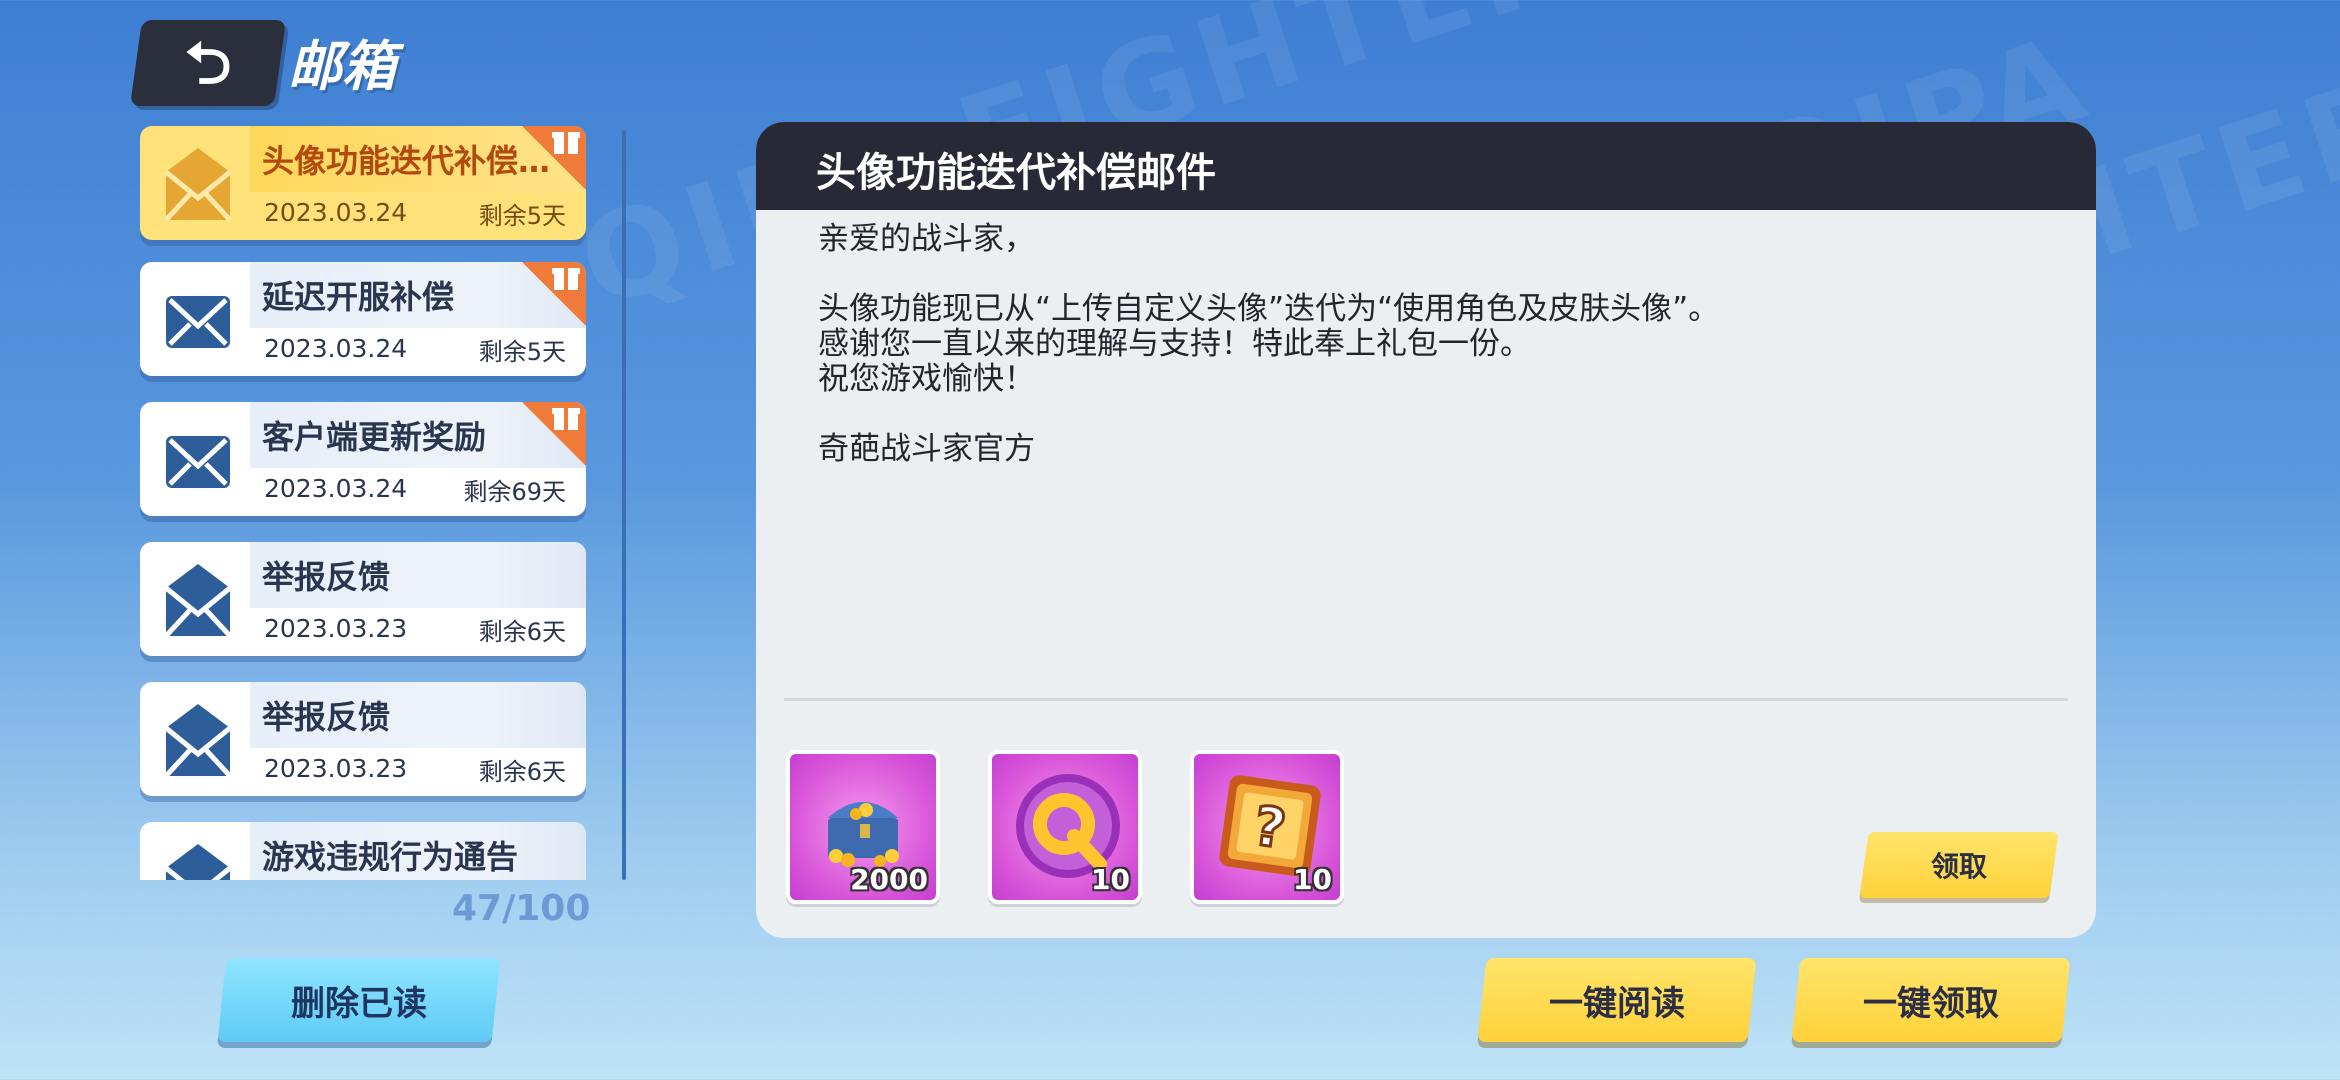  What do you see at coordinates (359, 1003) in the screenshot?
I see `delete-read-label: 删除已读` at bounding box center [359, 1003].